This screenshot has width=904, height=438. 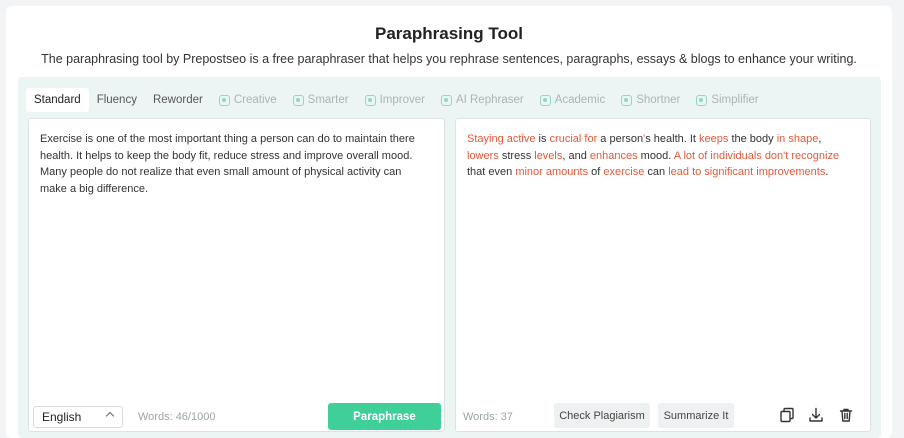 What do you see at coordinates (623, 172) in the screenshot?
I see `changed-phrase: exercise` at bounding box center [623, 172].